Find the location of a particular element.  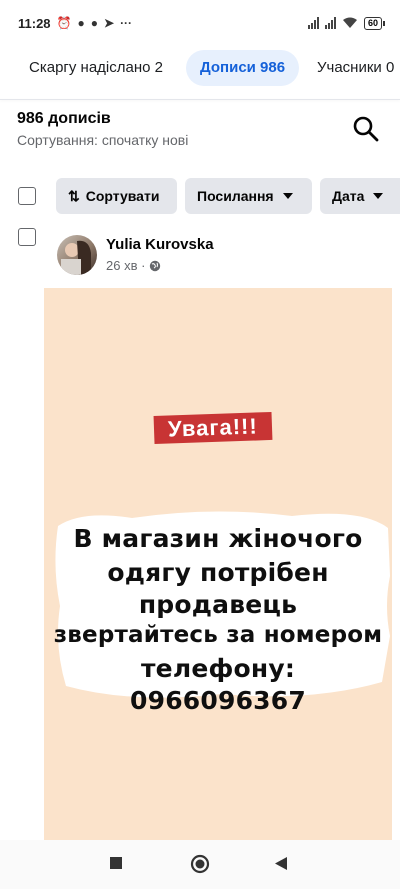

tab-reported: Скаргу надіслано 2 is located at coordinates (96, 68).